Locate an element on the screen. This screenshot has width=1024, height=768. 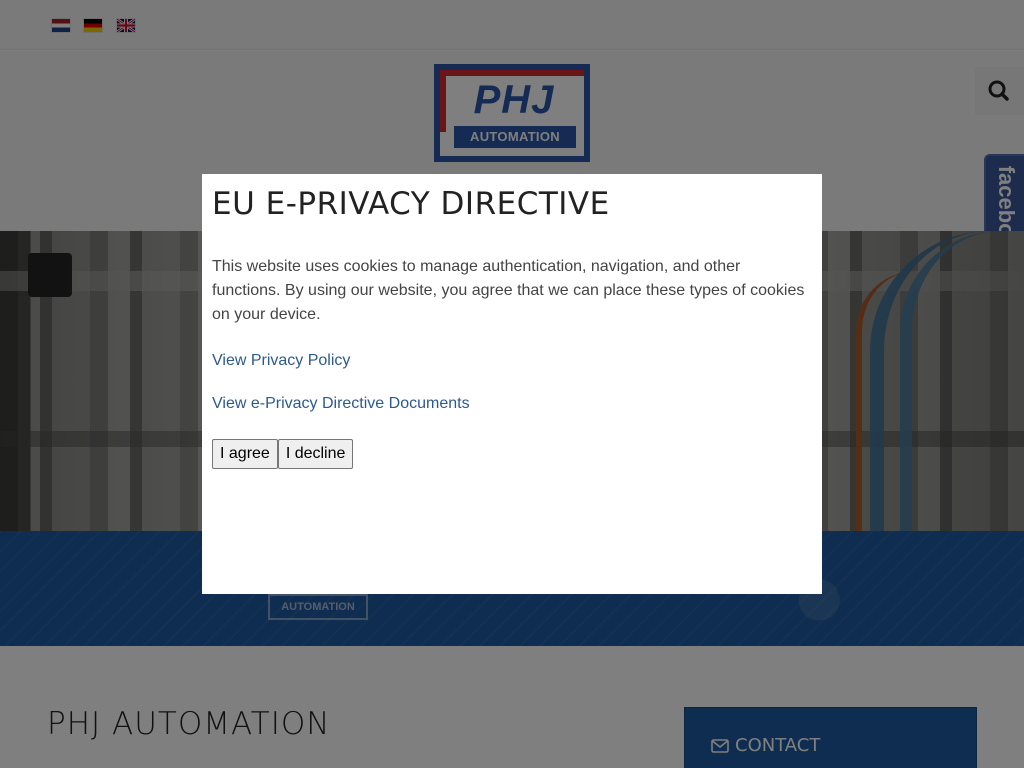
decline-button: I decline is located at coordinates (315, 454).